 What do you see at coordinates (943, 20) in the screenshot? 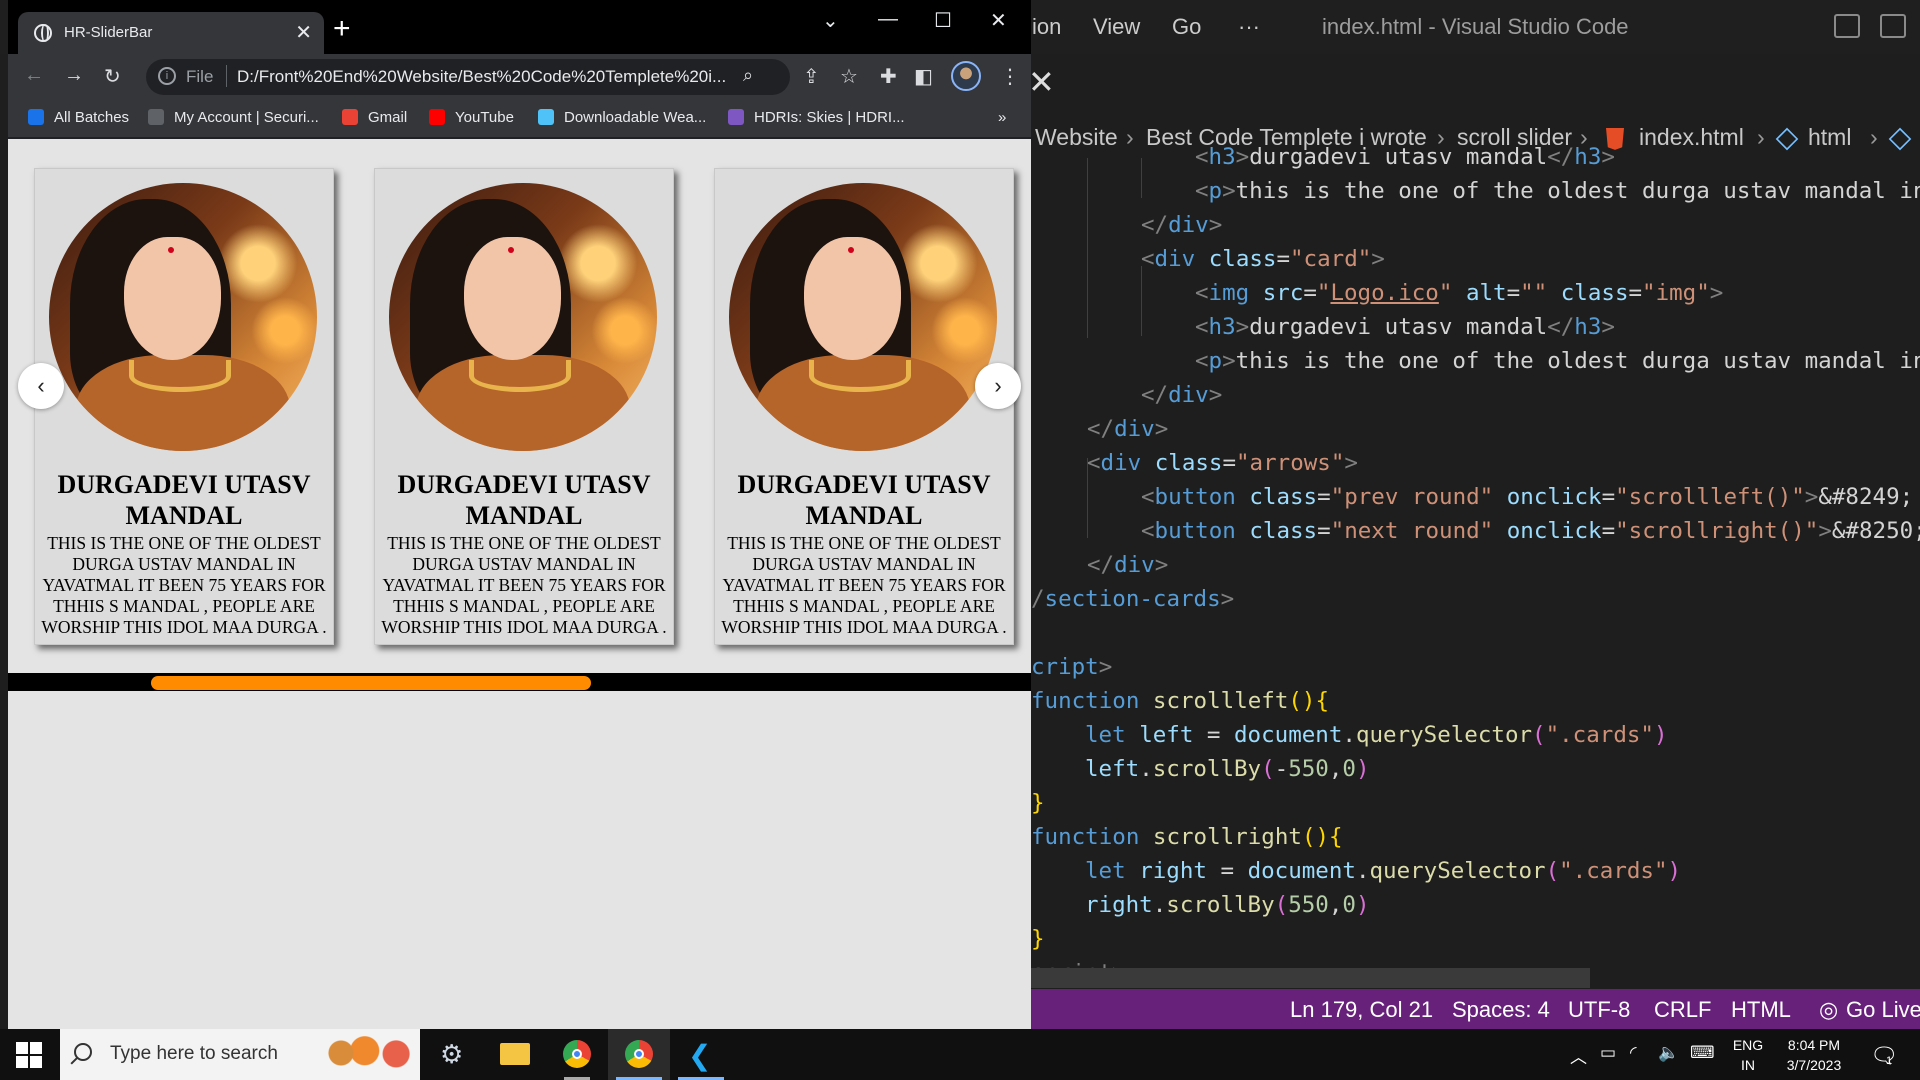
I see `maximize-button: ☐` at bounding box center [943, 20].